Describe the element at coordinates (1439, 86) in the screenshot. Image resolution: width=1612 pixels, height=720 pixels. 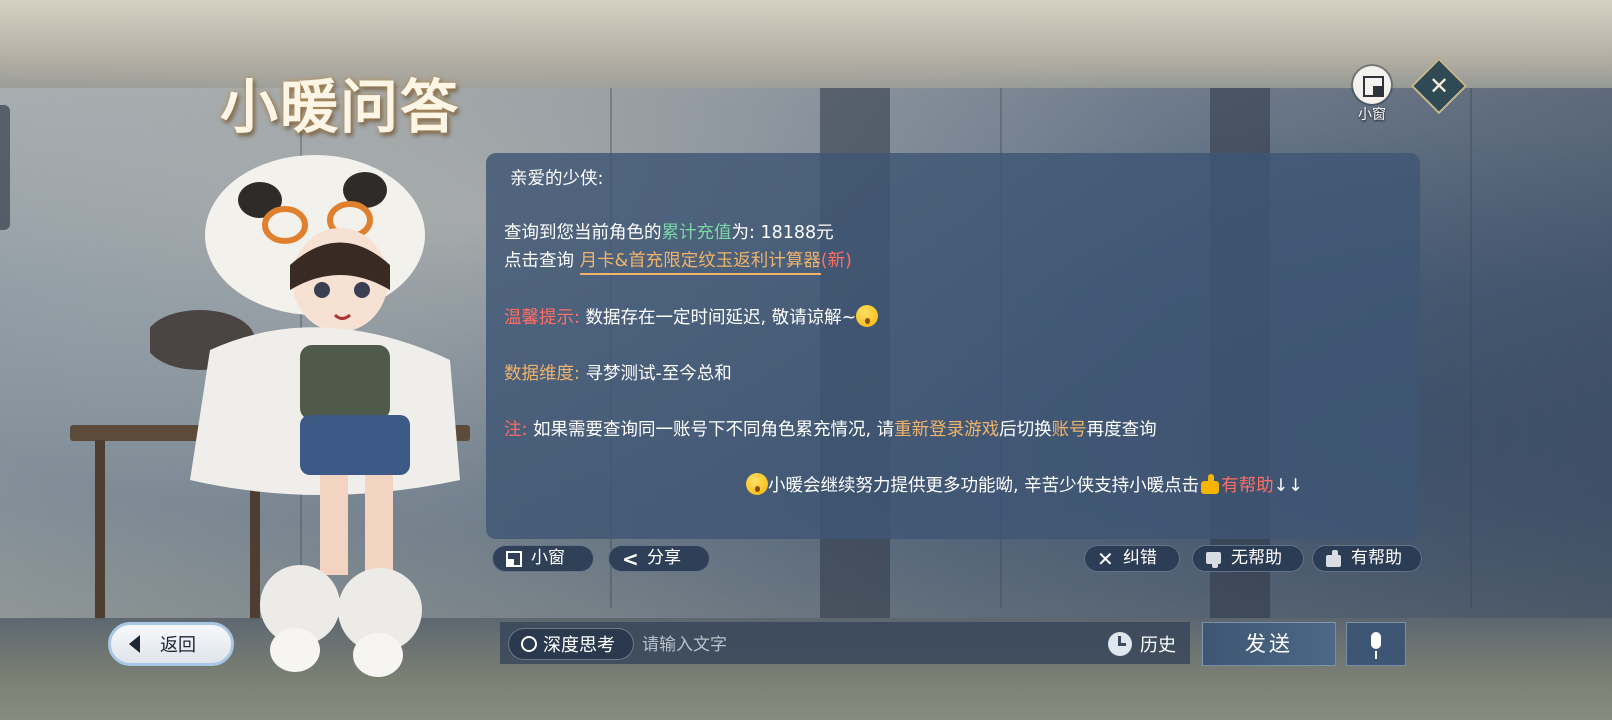
I see `close-icon: ✕` at that location.